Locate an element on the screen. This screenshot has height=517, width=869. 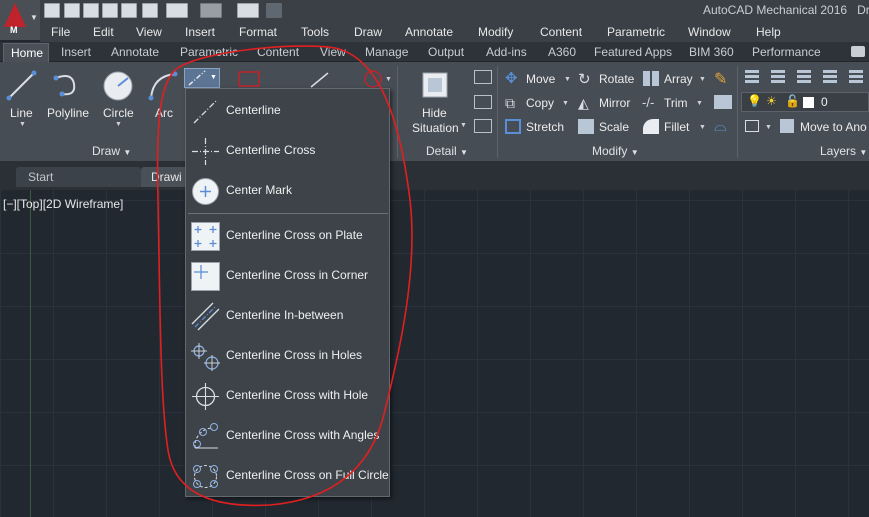
doc-tab-start: Start is located at coordinates (78, 177).